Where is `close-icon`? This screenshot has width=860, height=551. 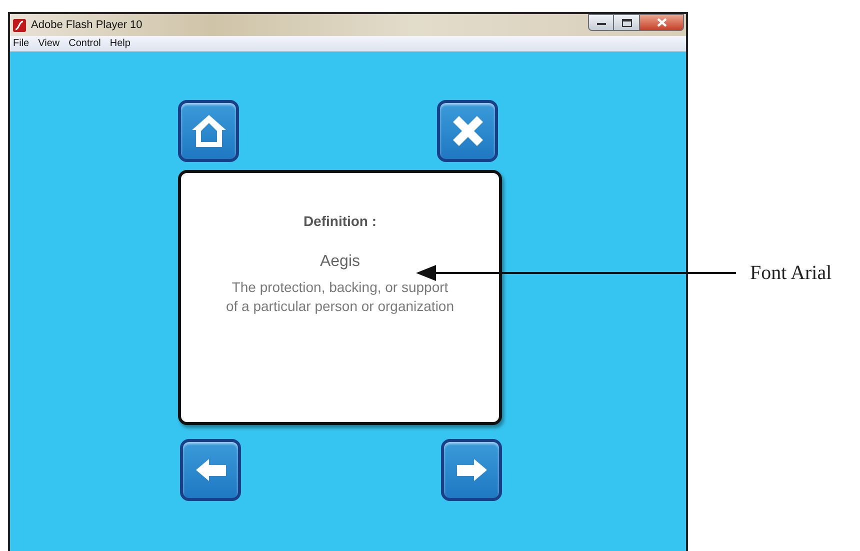
close-icon is located at coordinates (661, 22).